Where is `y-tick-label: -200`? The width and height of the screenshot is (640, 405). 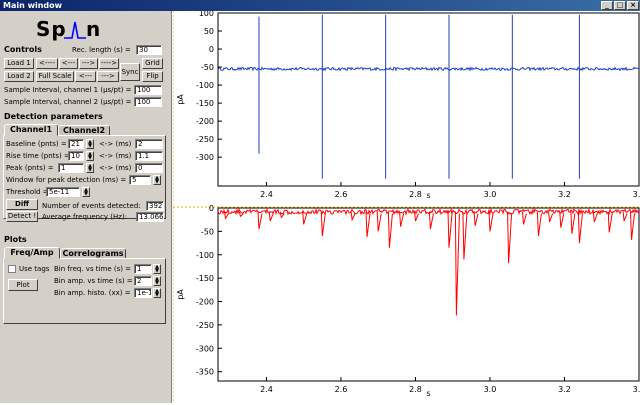 y-tick-label: -200 is located at coordinates (205, 121).